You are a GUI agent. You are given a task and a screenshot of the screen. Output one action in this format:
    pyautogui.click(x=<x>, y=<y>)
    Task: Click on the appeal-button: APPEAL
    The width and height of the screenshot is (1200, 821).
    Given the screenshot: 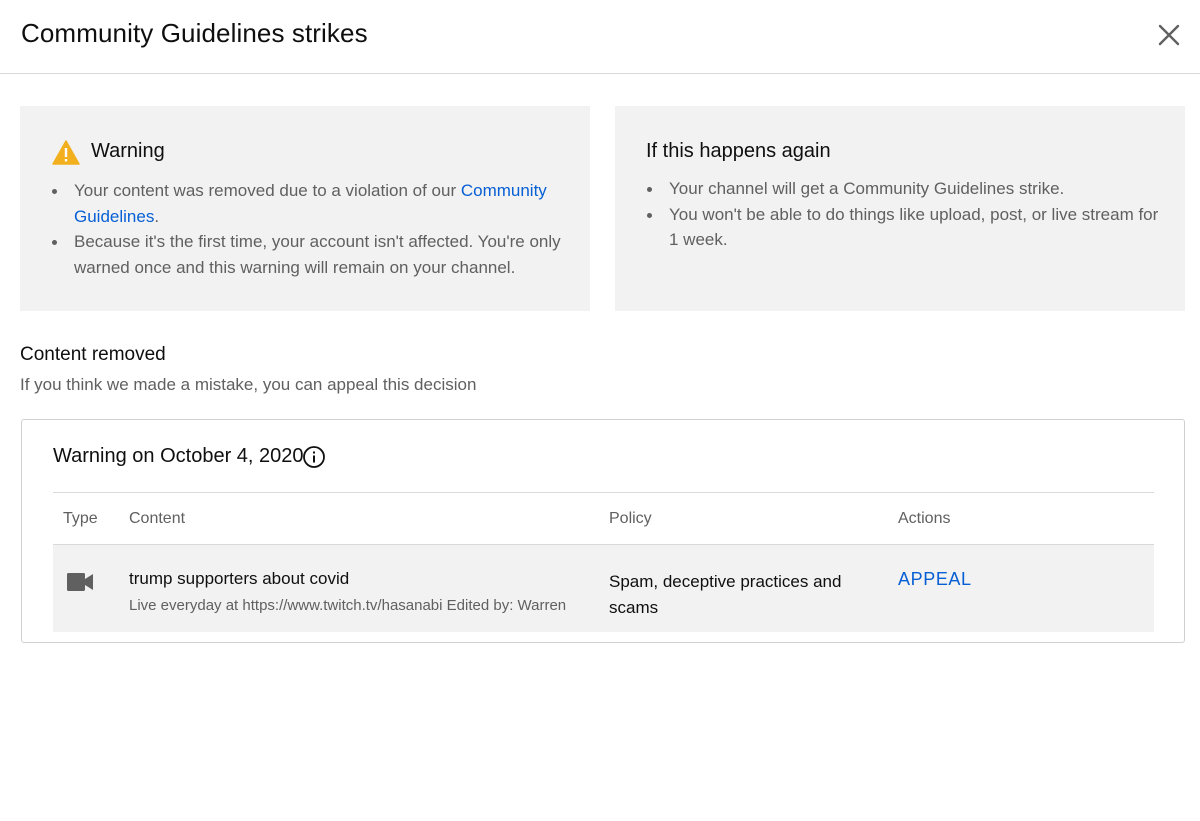 What is the action you would take?
    pyautogui.click(x=935, y=579)
    